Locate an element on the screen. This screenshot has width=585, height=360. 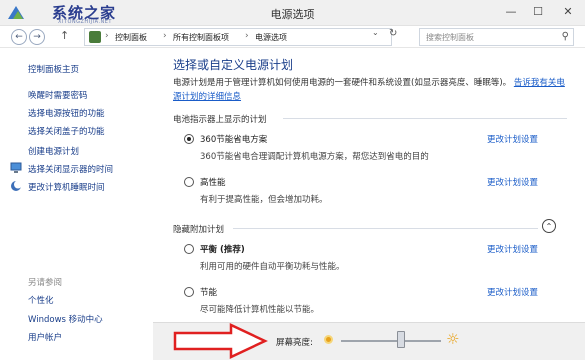
maximize-icon: ☐ is located at coordinates (538, 11).